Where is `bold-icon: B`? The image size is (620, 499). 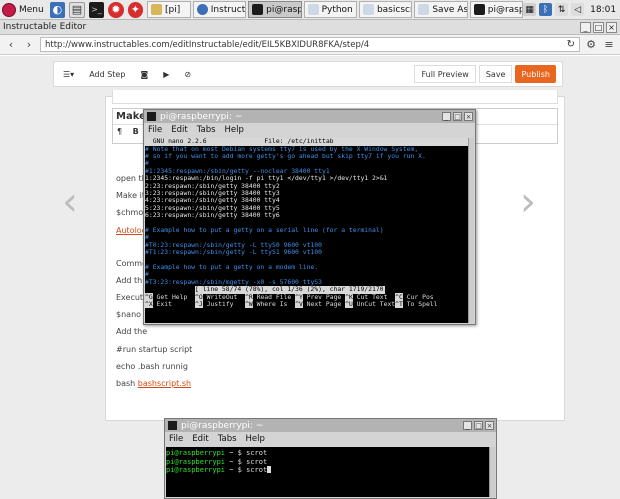 bold-icon: B is located at coordinates (136, 131).